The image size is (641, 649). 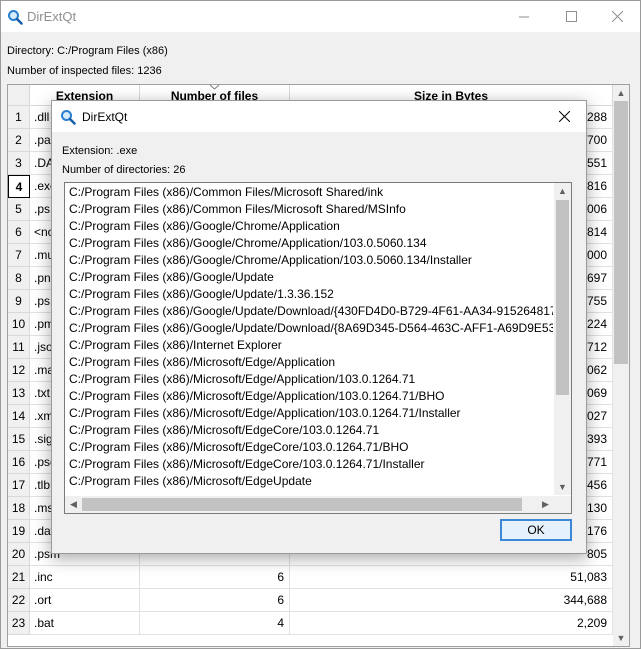 I want to click on directory-label: Directory: C:/Program Files (x86), so click(x=87, y=51).